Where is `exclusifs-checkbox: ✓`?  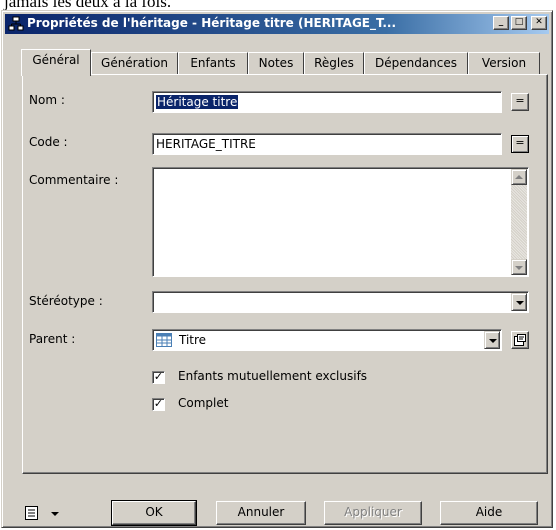 exclusifs-checkbox: ✓ is located at coordinates (158, 377).